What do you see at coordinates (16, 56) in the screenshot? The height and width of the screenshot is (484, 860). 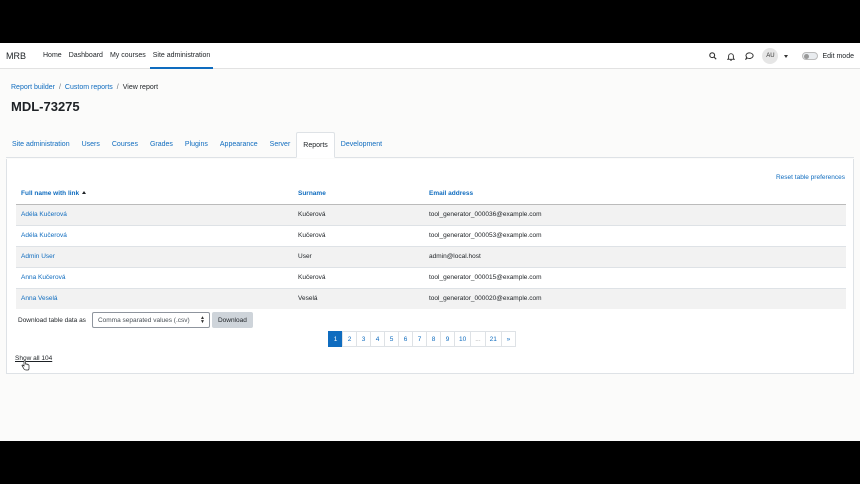 I see `site-brand: MRB` at bounding box center [16, 56].